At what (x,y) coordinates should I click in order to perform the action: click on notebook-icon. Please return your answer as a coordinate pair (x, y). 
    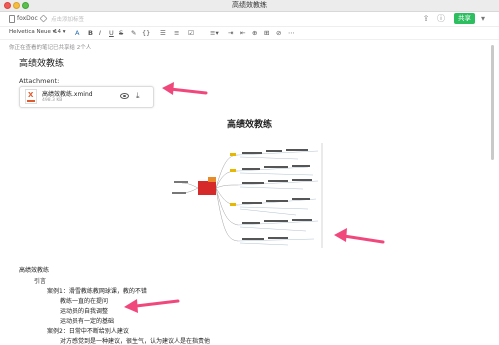
    Looking at the image, I should click on (12, 19).